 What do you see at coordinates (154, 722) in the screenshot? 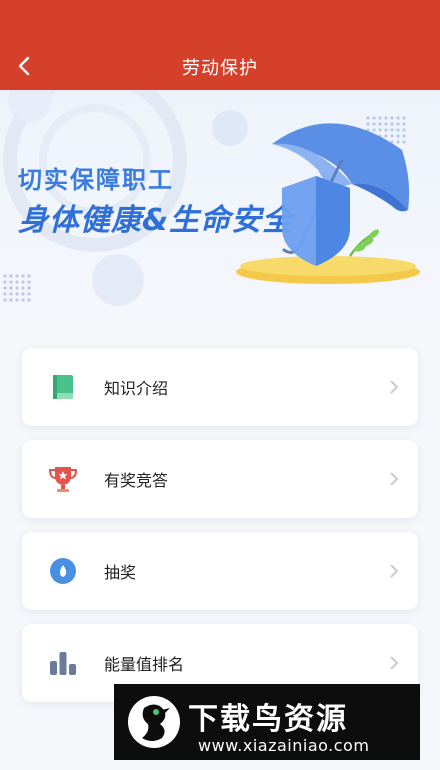
I see `bird-logo-icon` at bounding box center [154, 722].